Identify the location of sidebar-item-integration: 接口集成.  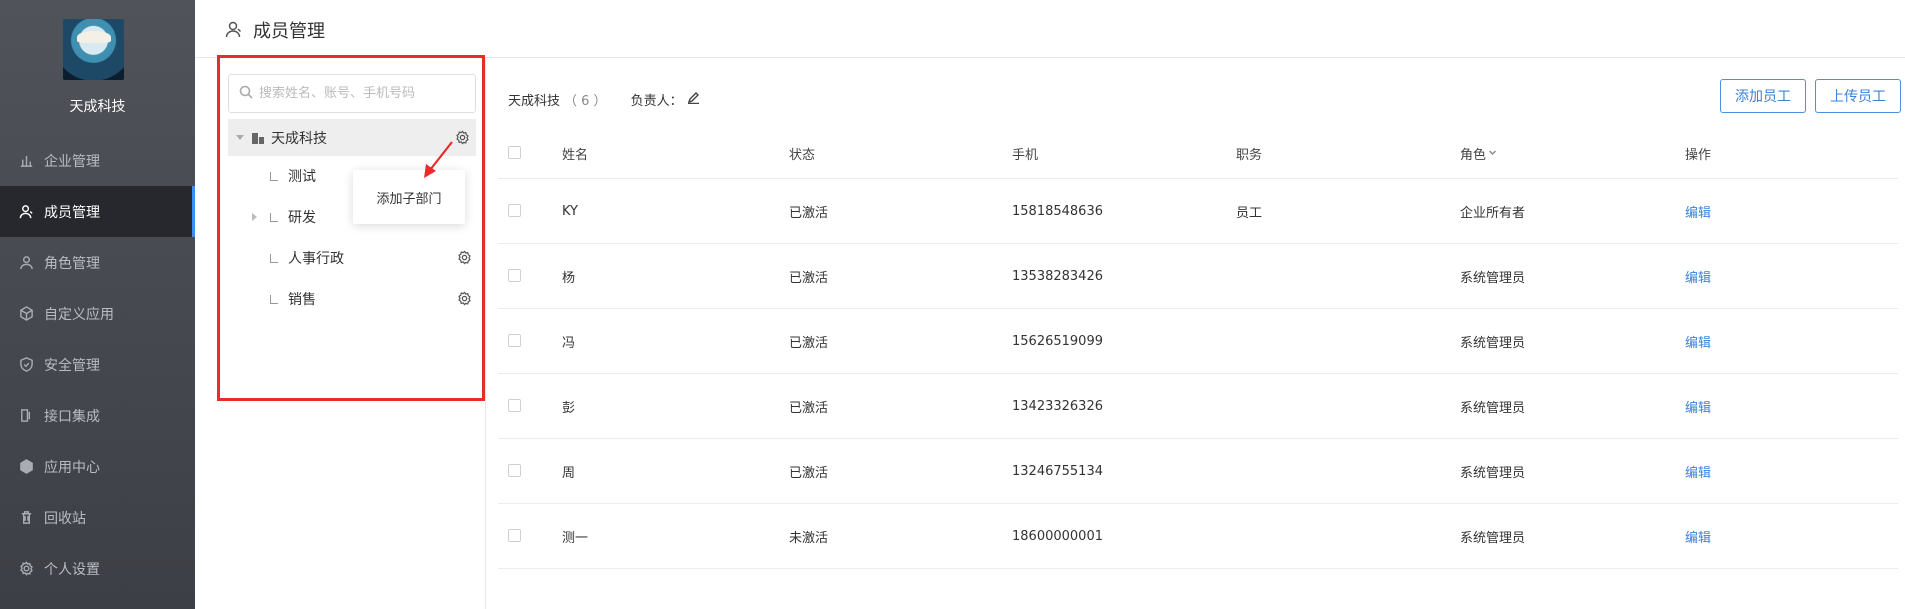
(97, 415).